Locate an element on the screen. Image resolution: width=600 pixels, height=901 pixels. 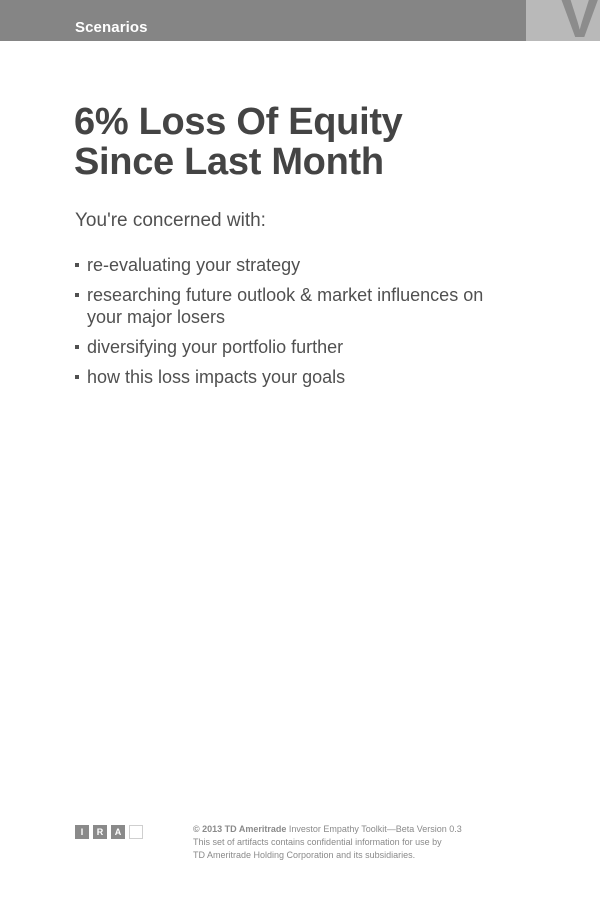
page-title-line-2: Since Last Month is located at coordinates (229, 162).